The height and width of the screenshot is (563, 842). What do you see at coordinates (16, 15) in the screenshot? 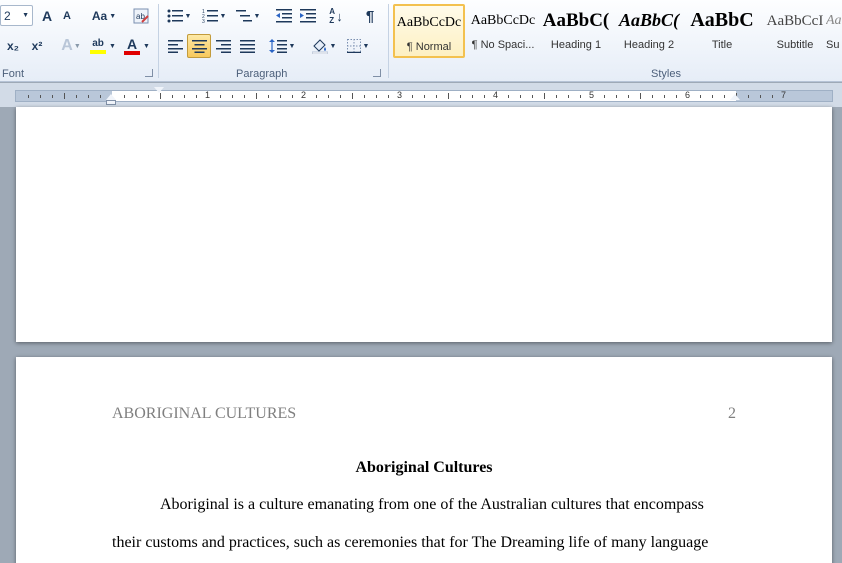
I see `font-size-box: 2 ▼` at bounding box center [16, 15].